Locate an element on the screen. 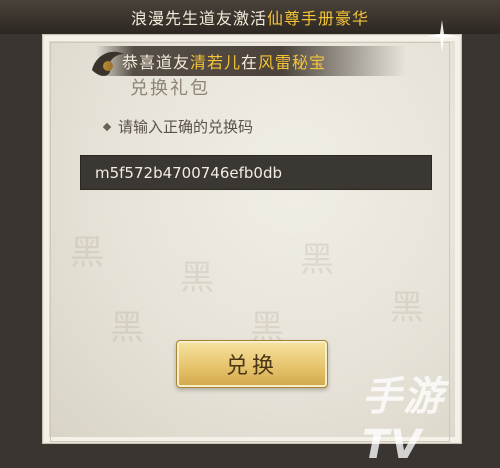  panel-title: 兑换礼包 is located at coordinates (170, 88).